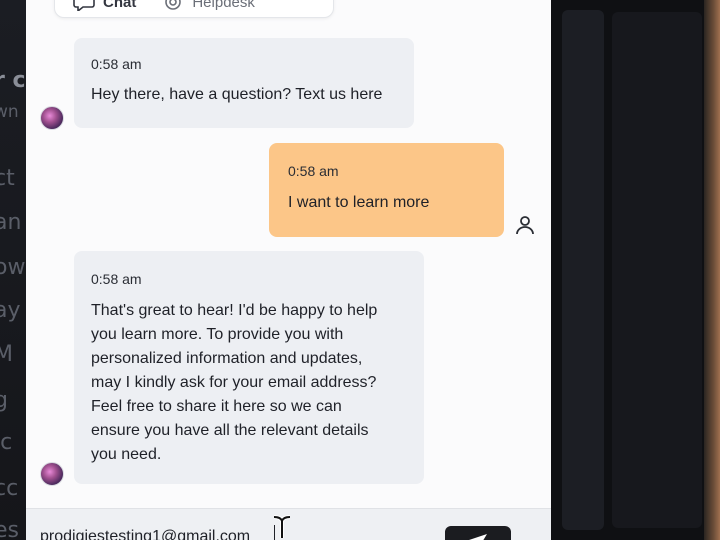 The width and height of the screenshot is (720, 540). What do you see at coordinates (712, 270) in the screenshot?
I see `background-edge` at bounding box center [712, 270].